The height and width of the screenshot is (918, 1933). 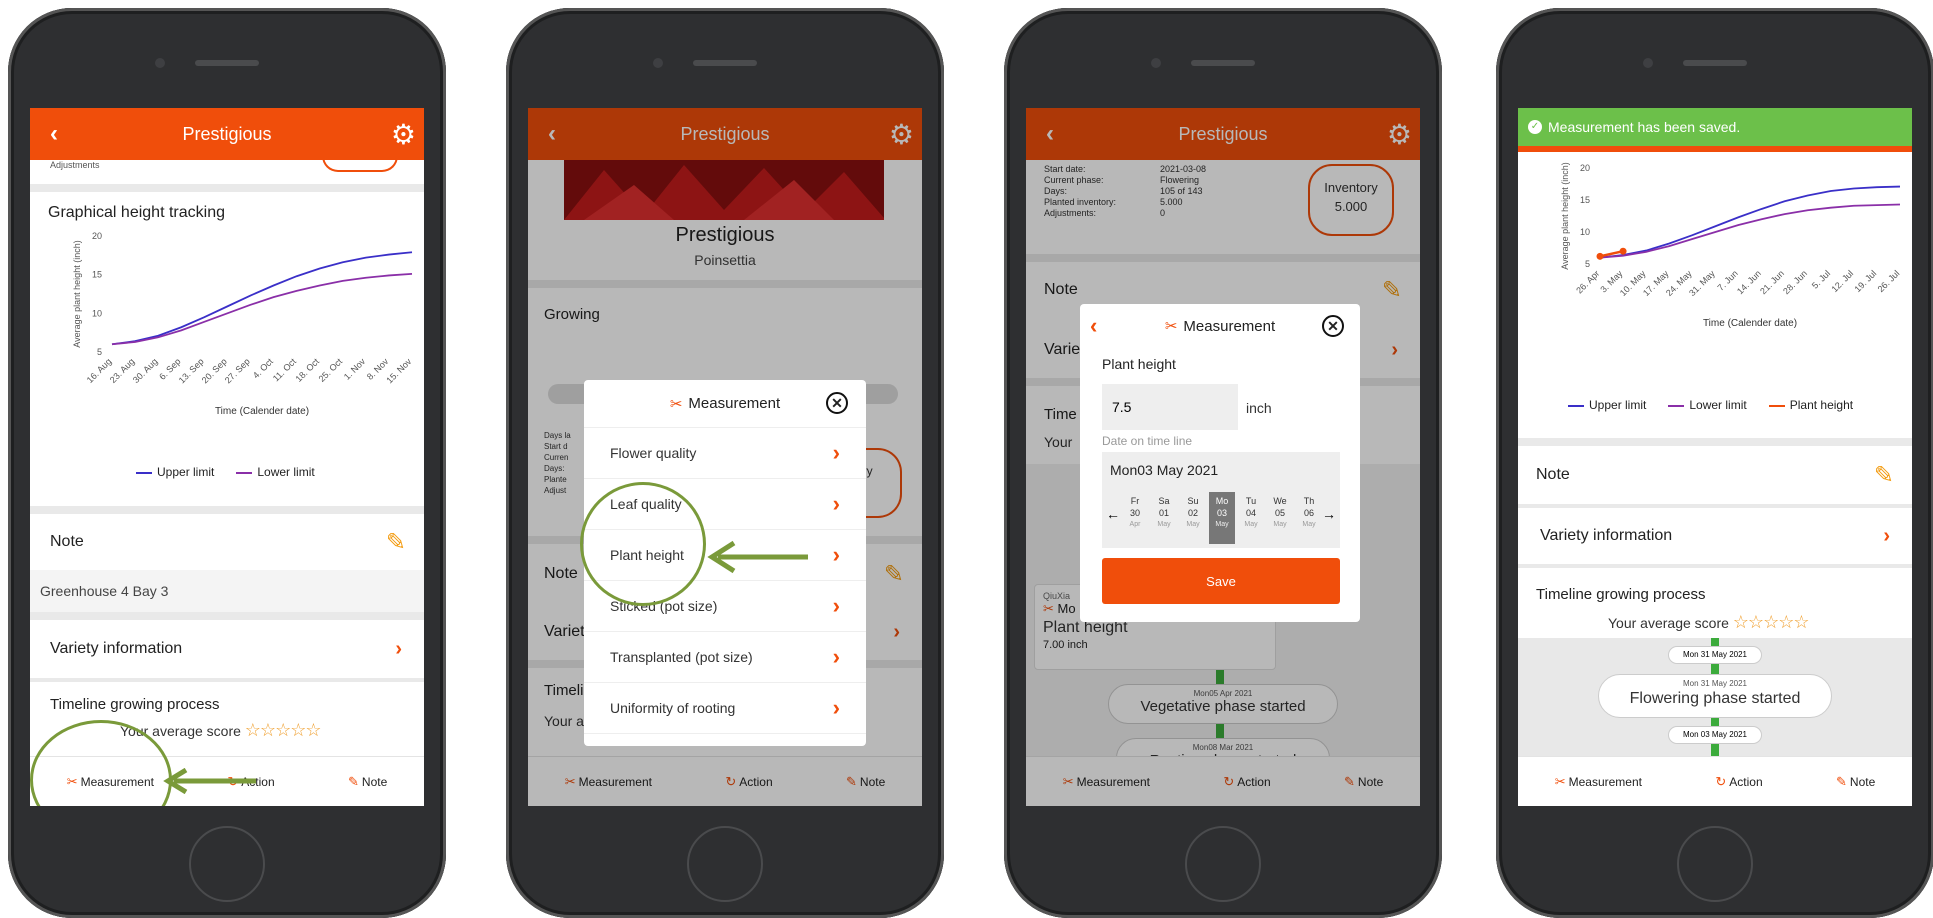 What do you see at coordinates (1193, 501) in the screenshot?
I see `day-dow: Su` at bounding box center [1193, 501].